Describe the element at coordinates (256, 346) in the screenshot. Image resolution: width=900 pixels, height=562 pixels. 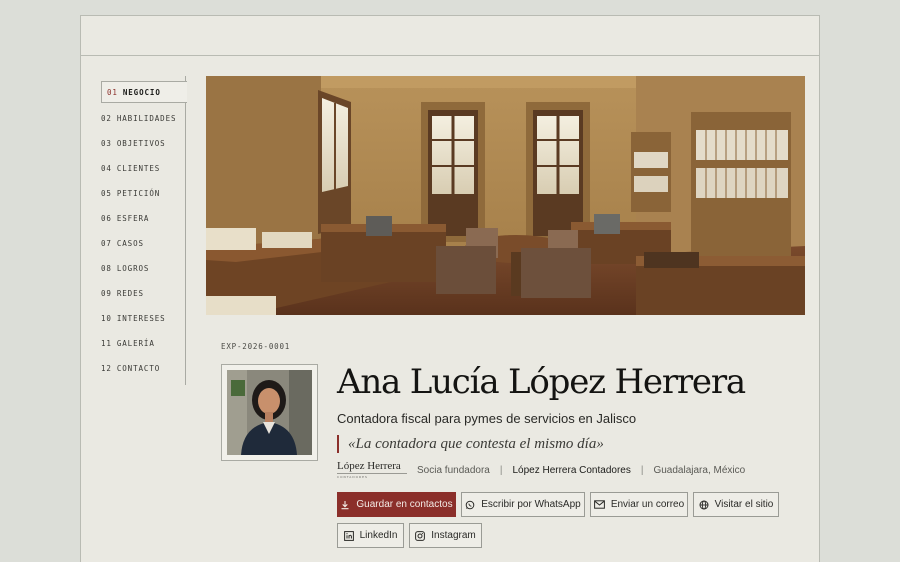
I see `profile-code: EXP-2026-0001` at that location.